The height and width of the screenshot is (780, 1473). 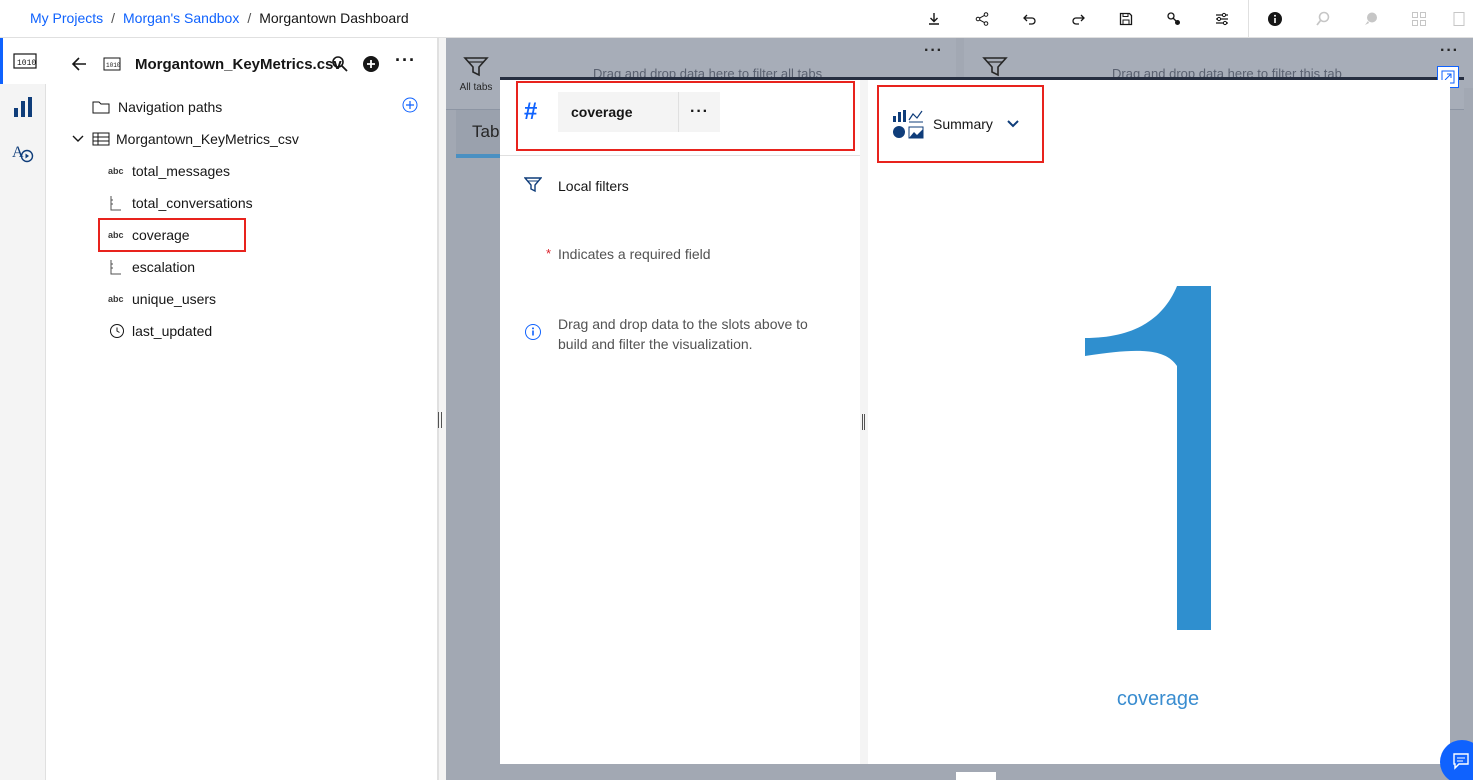 What do you see at coordinates (238, 64) in the screenshot?
I see `dataset-title: Morgantown_KeyMetrics.csv` at bounding box center [238, 64].